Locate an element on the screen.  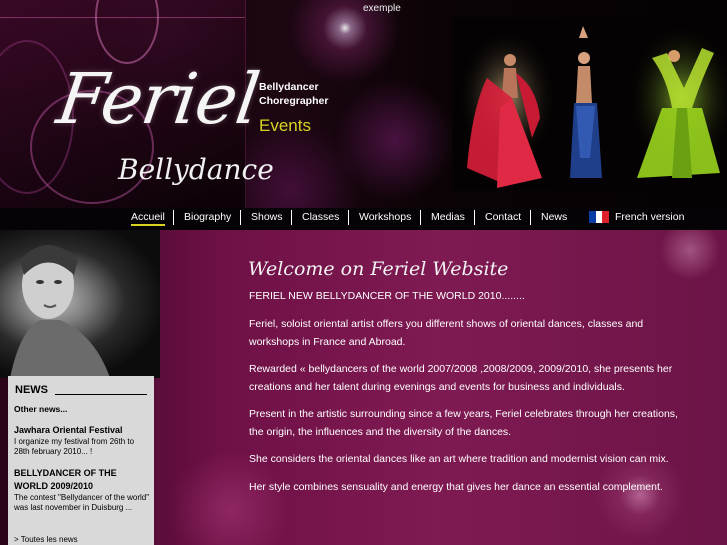
dancer-photos is located at coordinates (589, 104).